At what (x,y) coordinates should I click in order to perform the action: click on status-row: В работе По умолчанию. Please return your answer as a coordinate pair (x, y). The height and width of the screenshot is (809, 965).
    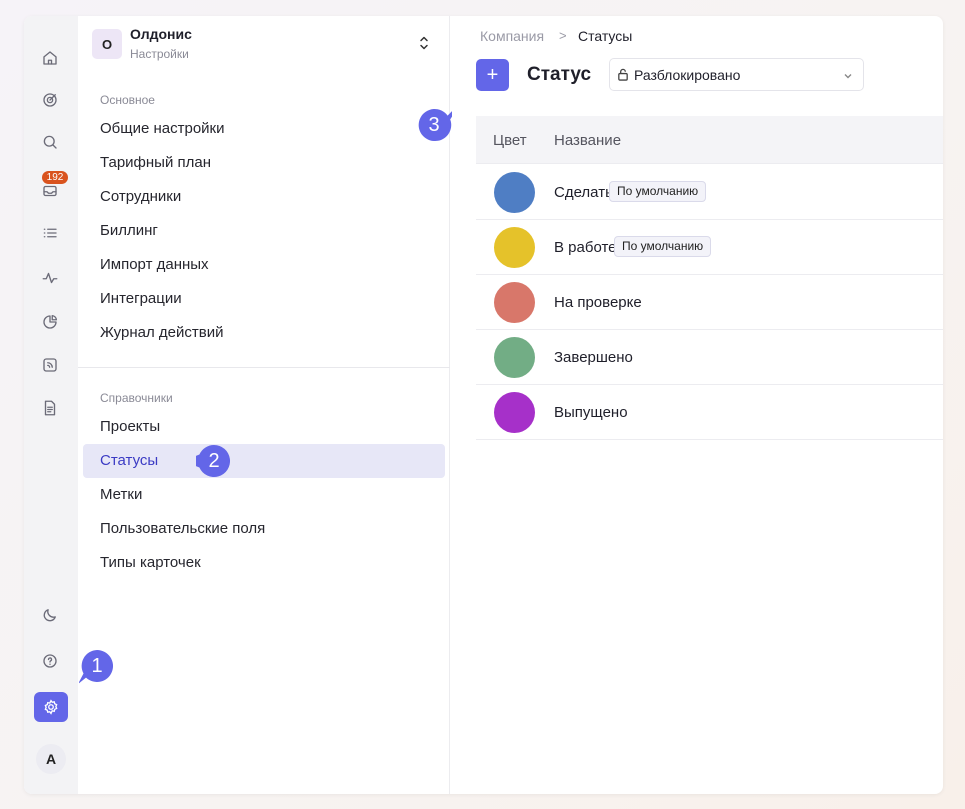
    Looking at the image, I should click on (709, 247).